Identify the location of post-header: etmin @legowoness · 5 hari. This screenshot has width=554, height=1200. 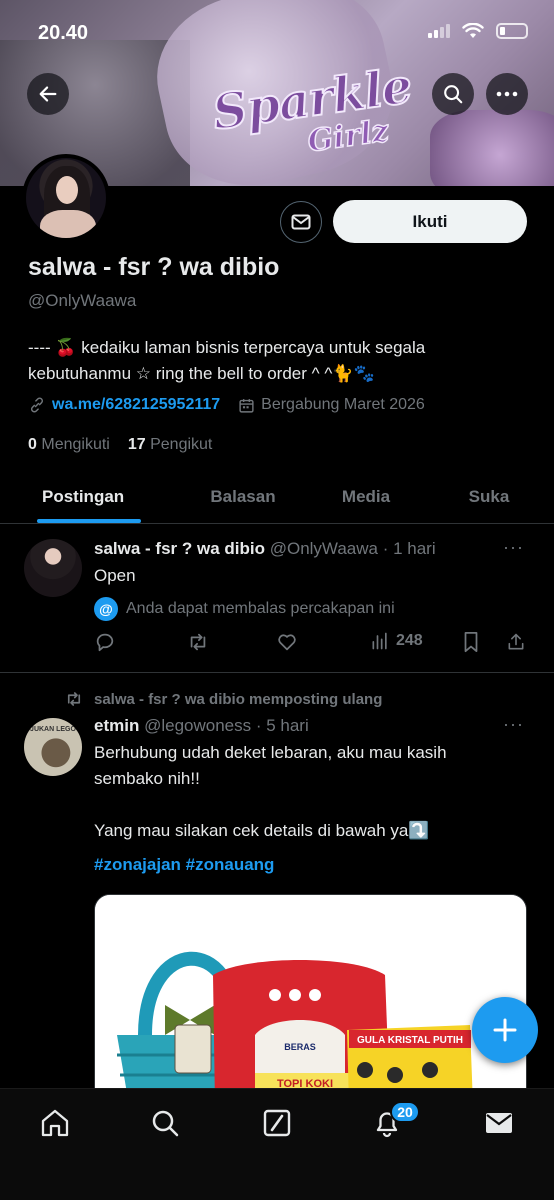
(201, 726).